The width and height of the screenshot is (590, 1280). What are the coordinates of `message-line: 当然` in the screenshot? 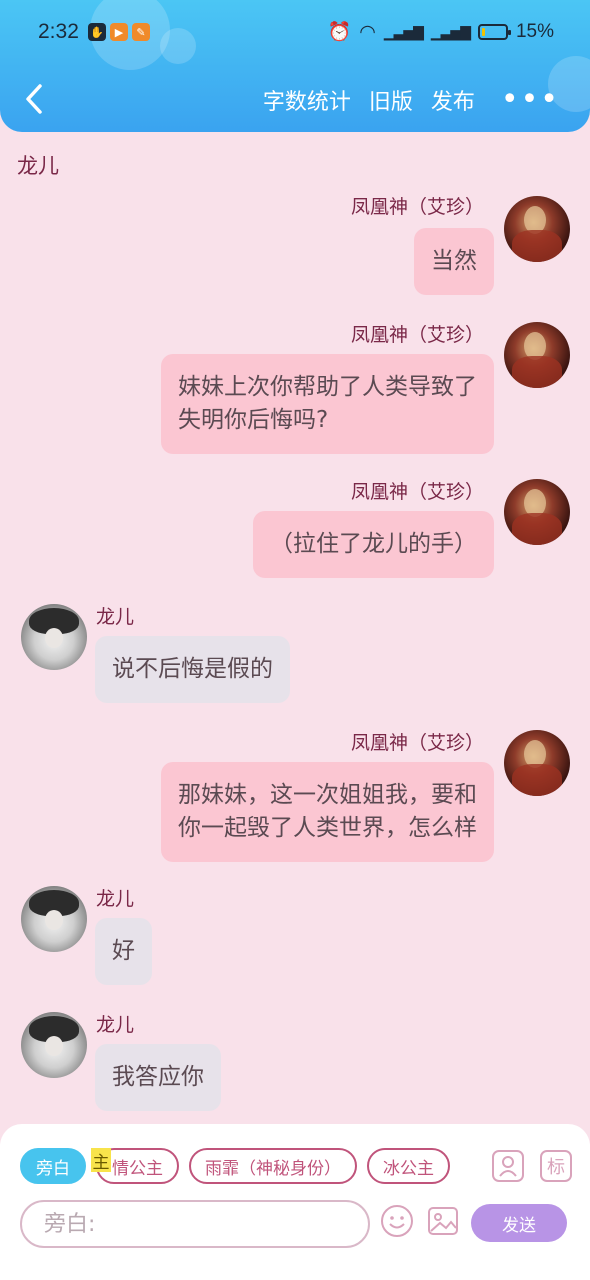 It's located at (454, 261).